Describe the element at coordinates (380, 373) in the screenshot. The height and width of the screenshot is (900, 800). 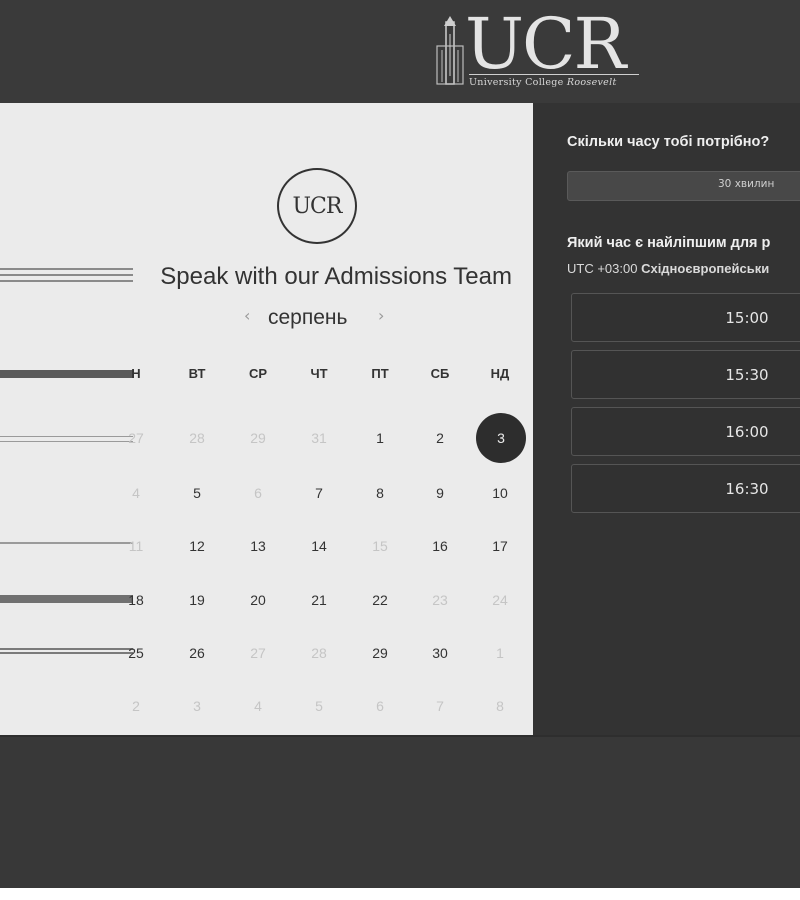
I see `weekday-label: ПТ` at that location.